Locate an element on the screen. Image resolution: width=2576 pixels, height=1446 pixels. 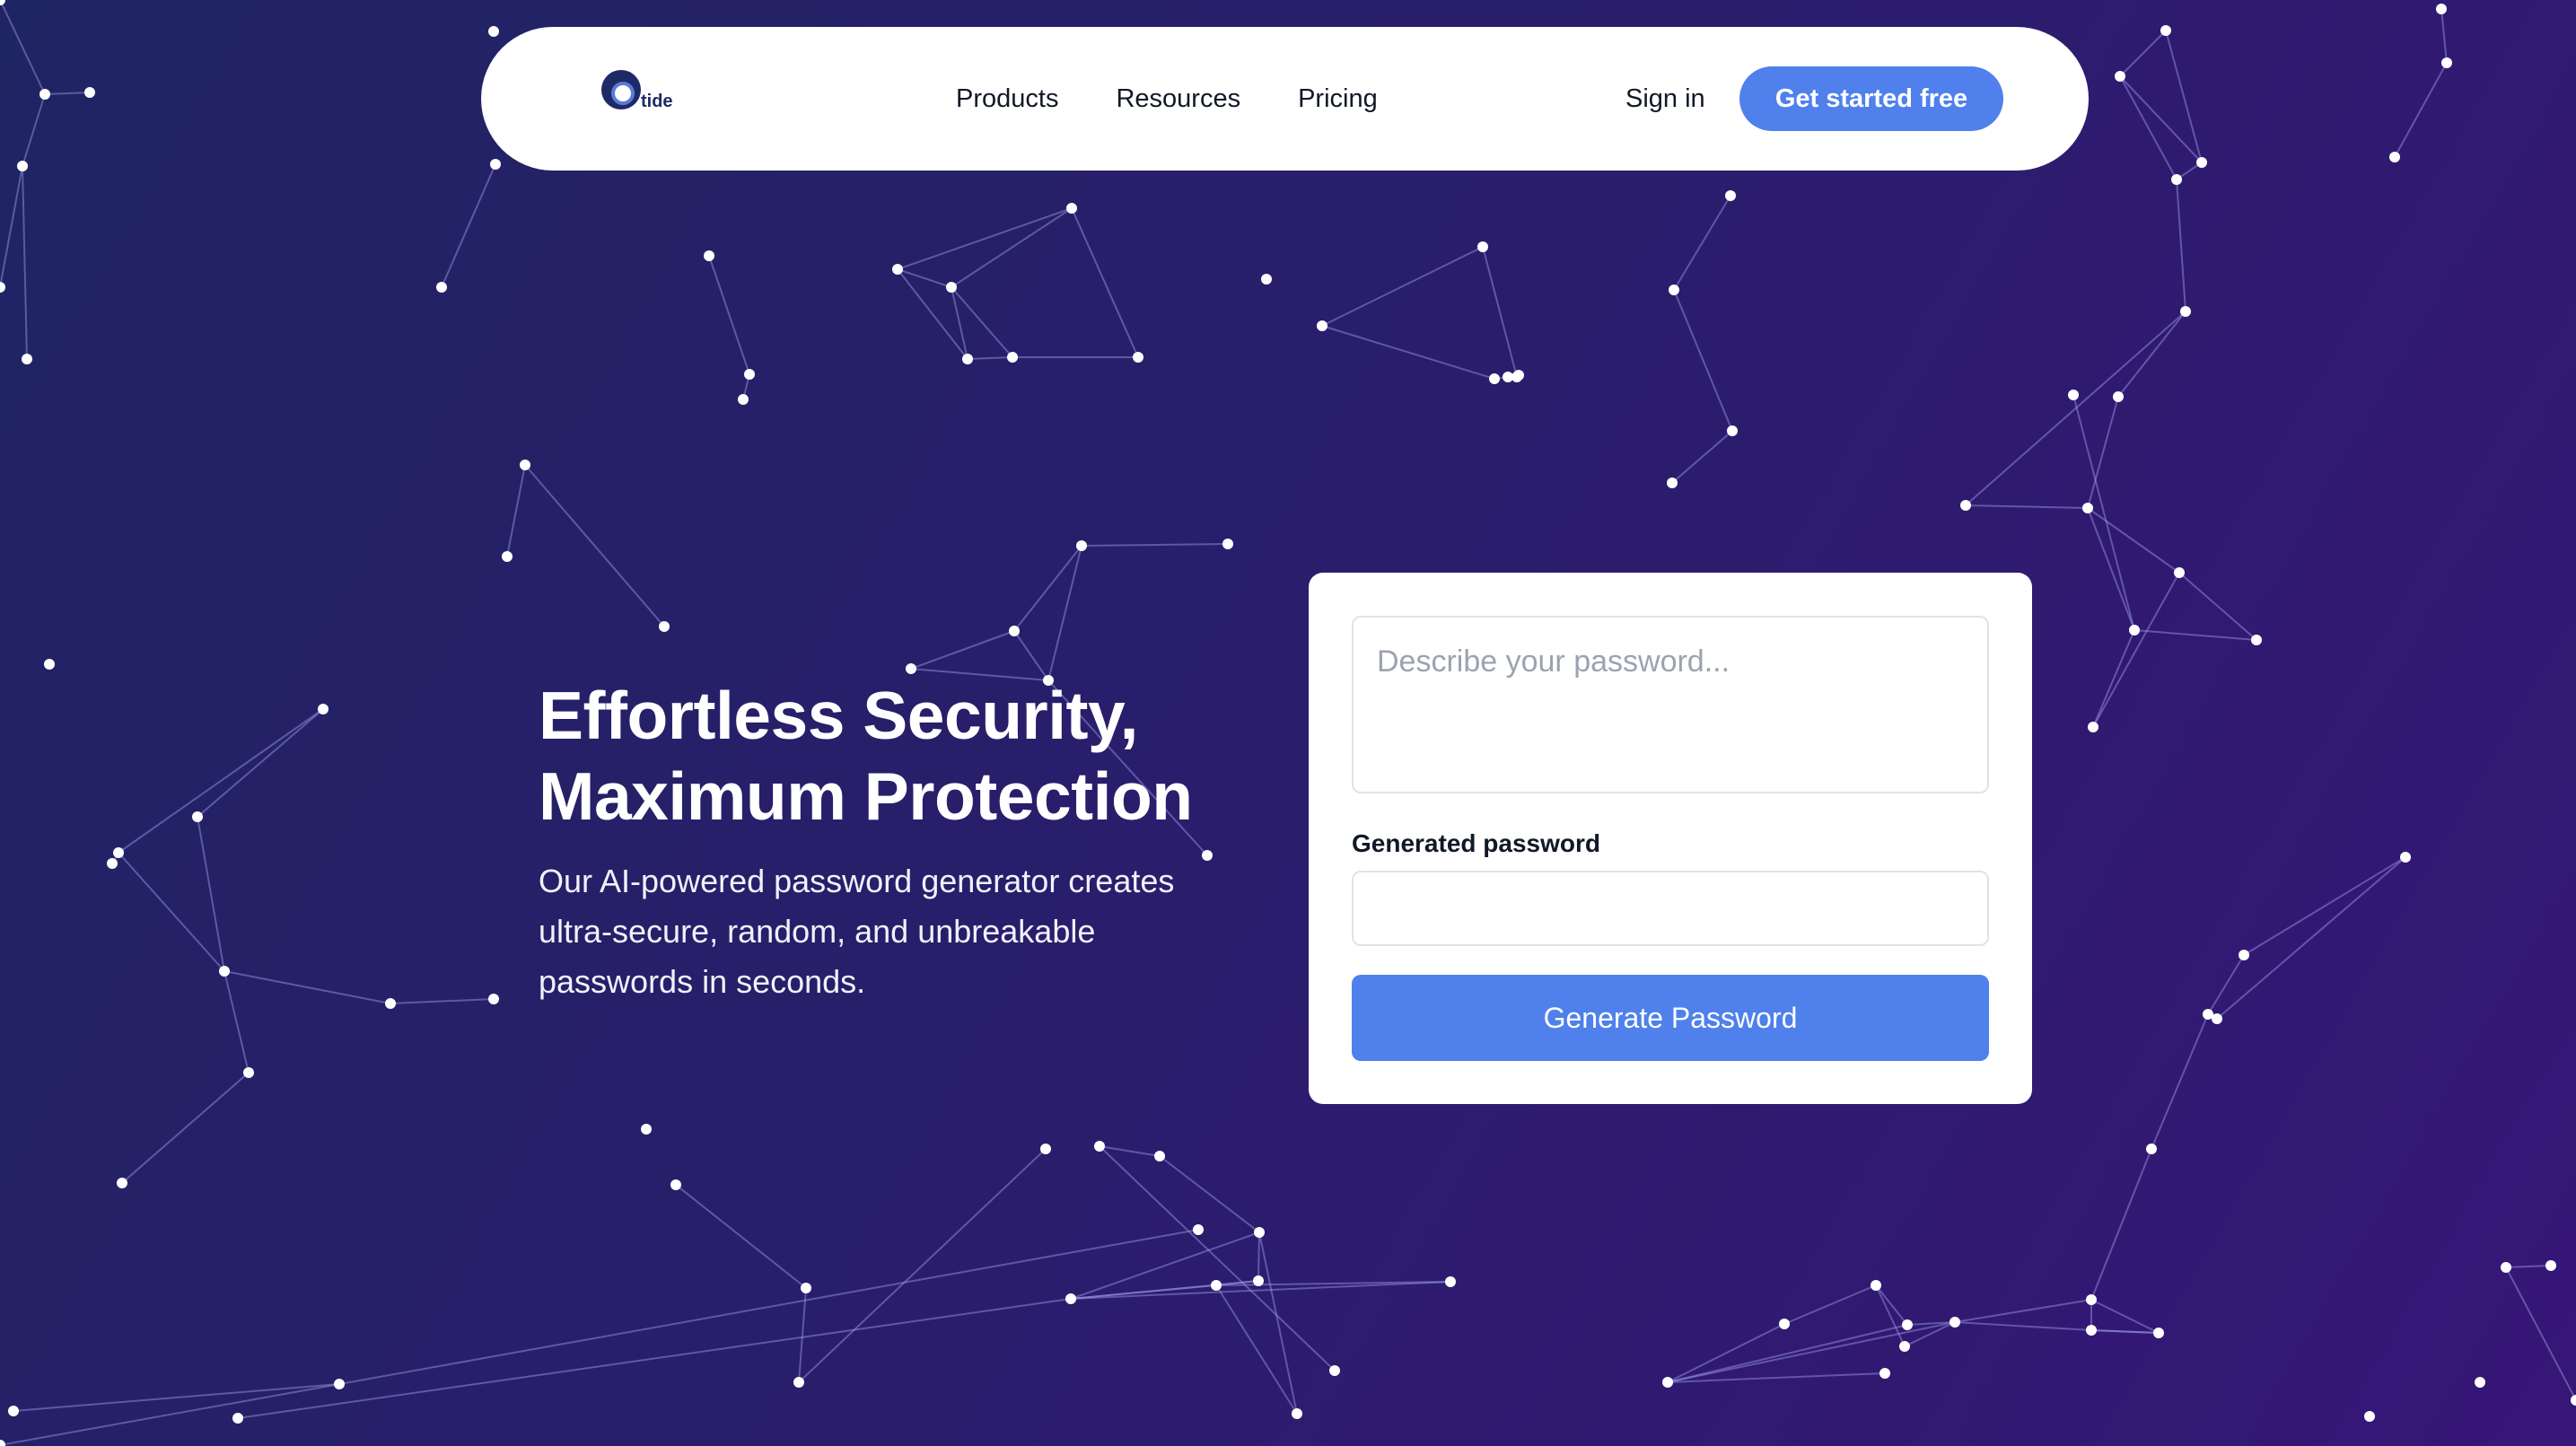
generated-password-field is located at coordinates (1670, 909).